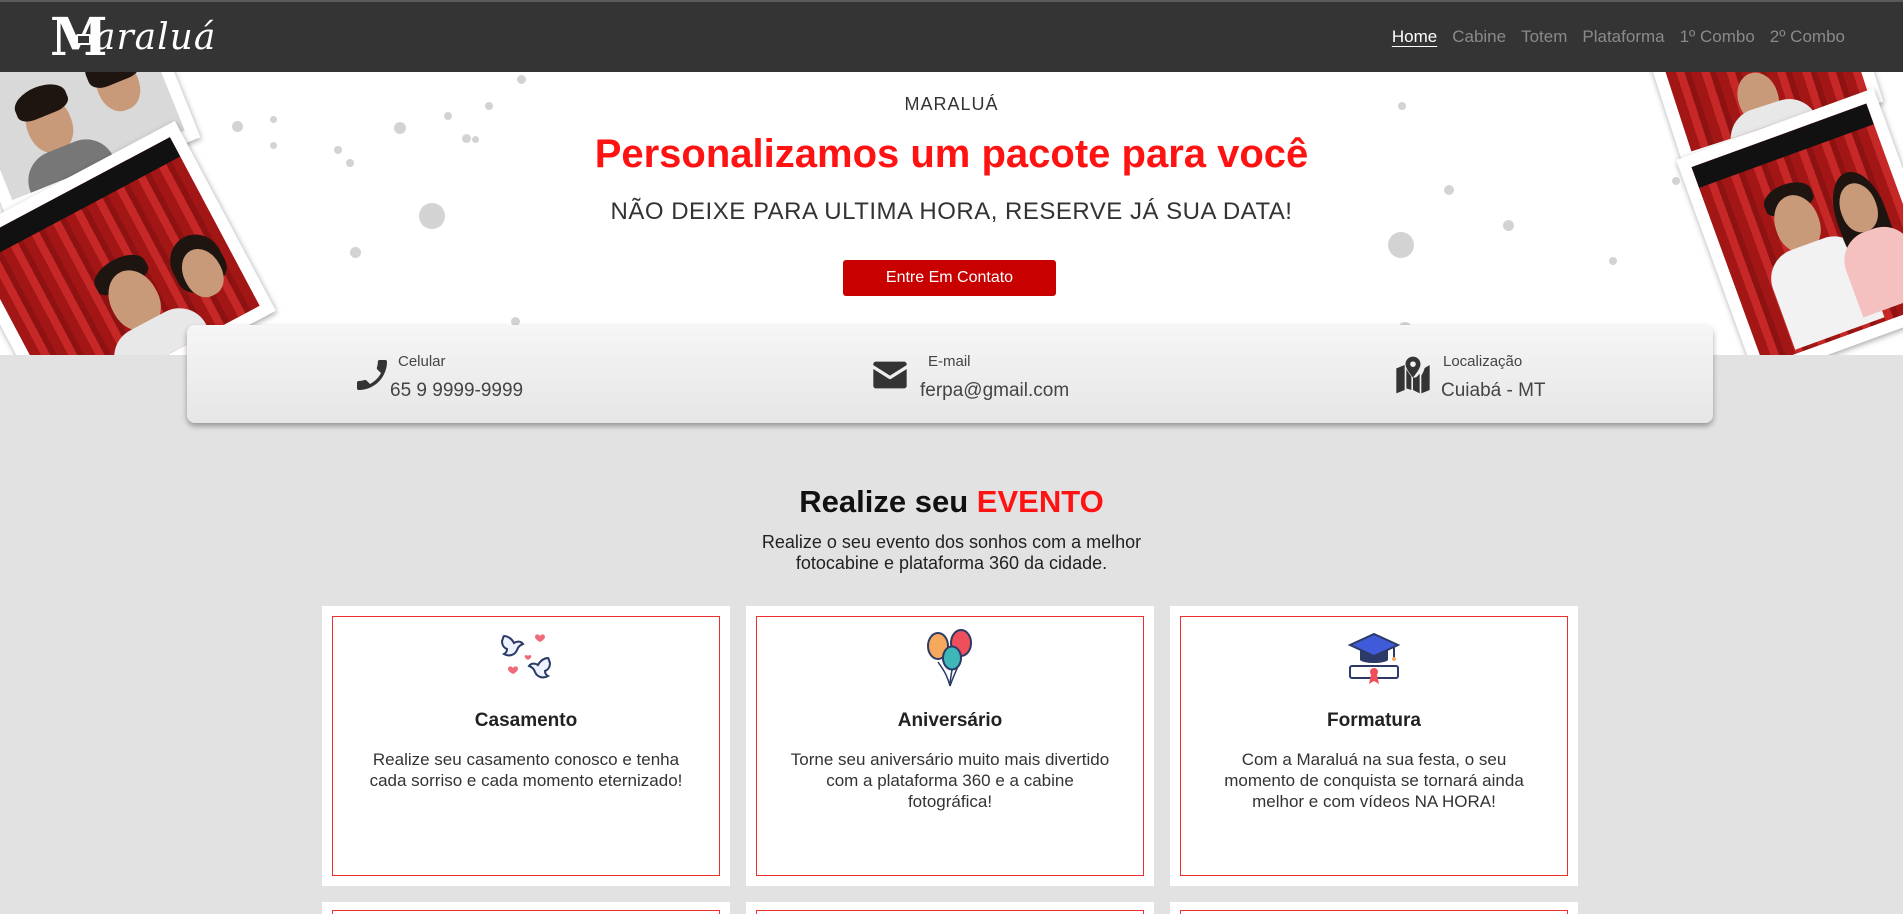 Image resolution: width=1903 pixels, height=914 pixels. Describe the element at coordinates (1374, 658) in the screenshot. I see `graduation-cap-icon` at that location.